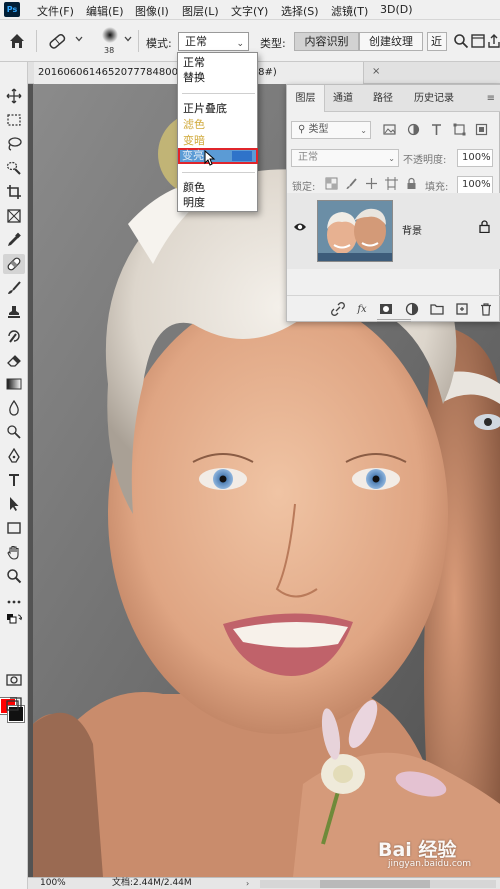 This screenshot has height=889, width=500. Describe the element at coordinates (152, 11) in the screenshot. I see `menu-image: 图像(I)` at that location.